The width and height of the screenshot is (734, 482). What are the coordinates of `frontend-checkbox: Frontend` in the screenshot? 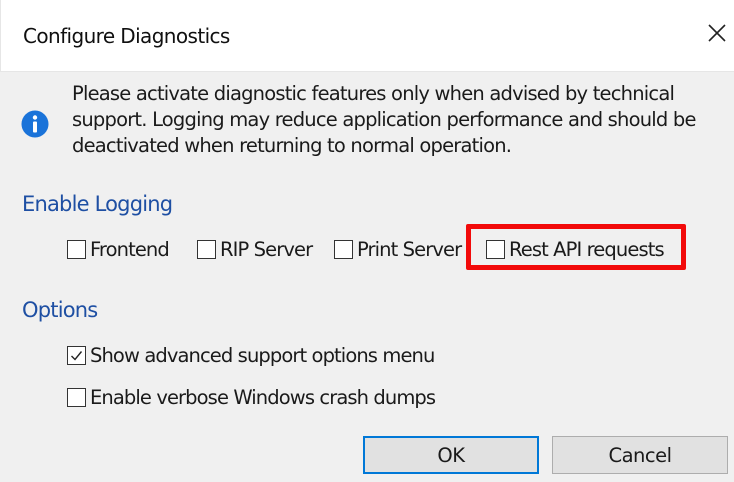 It's located at (118, 249).